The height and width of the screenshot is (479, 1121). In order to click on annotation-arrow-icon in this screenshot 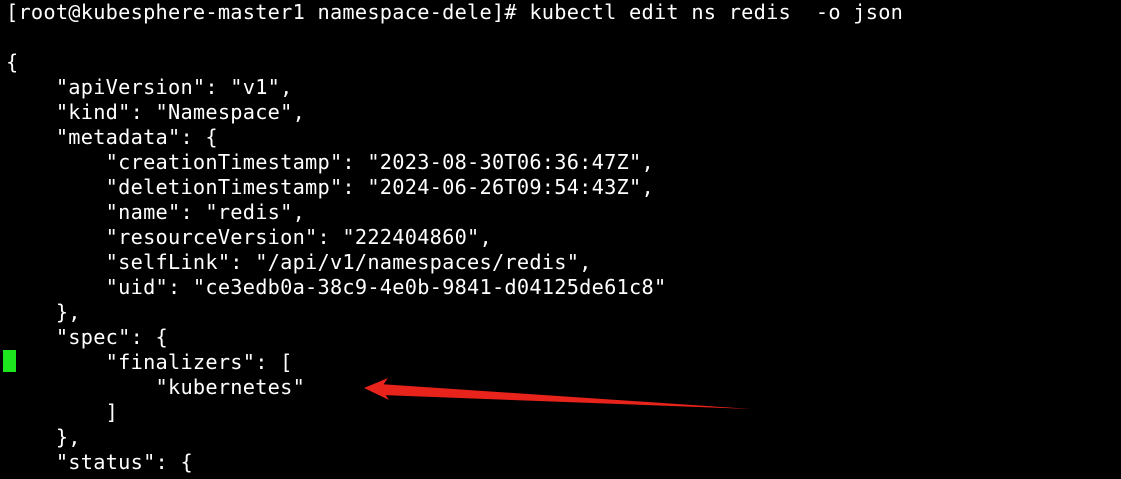, I will do `click(557, 393)`.